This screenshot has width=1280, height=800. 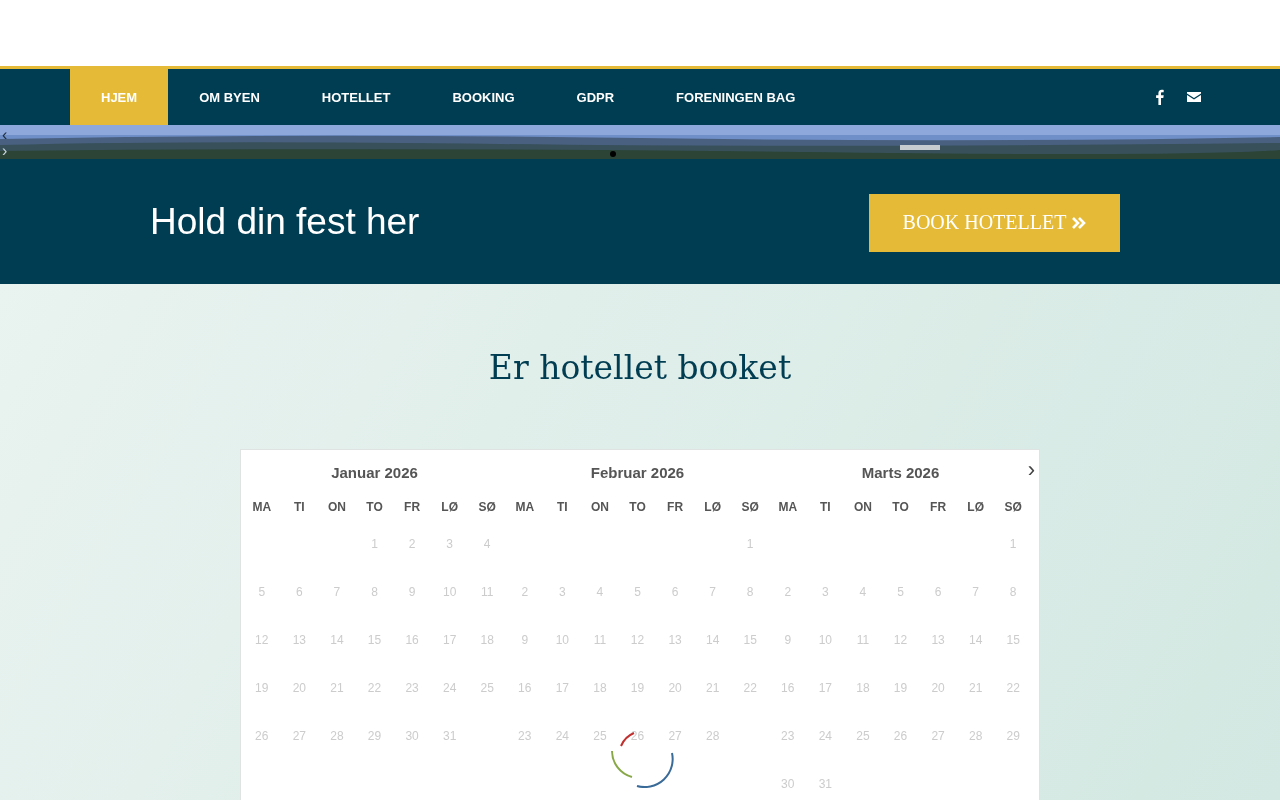 I want to click on nav-link: HOTELLET, so click(x=356, y=97).